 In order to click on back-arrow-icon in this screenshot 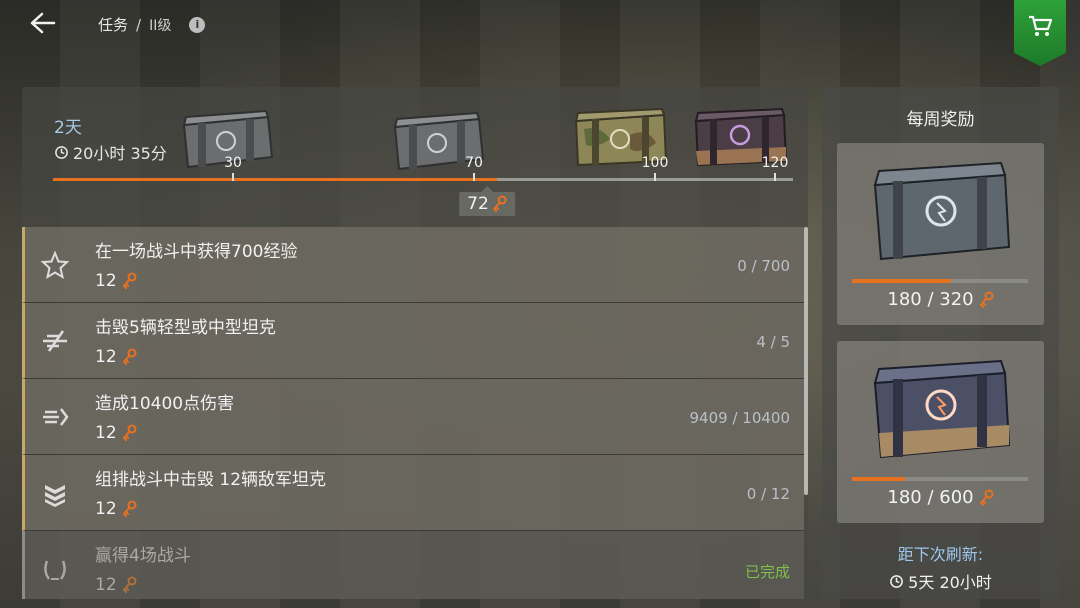, I will do `click(43, 23)`.